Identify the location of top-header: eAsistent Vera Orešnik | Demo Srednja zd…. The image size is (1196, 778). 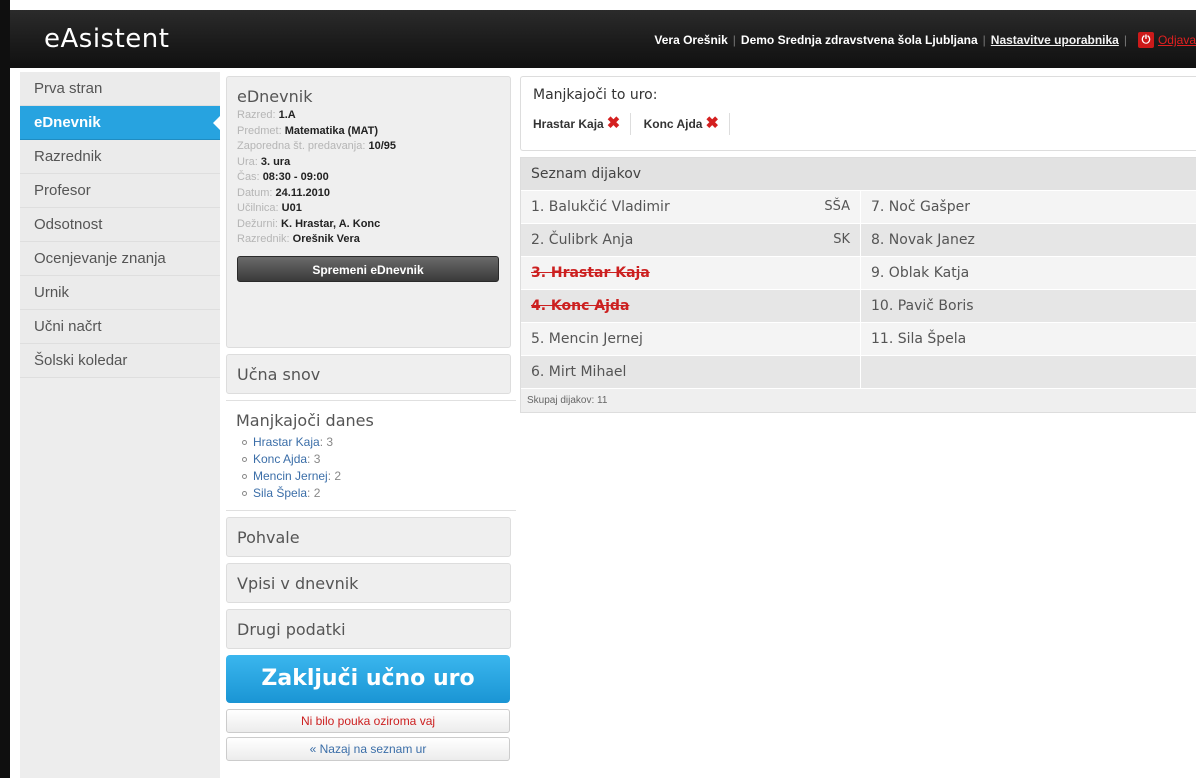
(603, 39).